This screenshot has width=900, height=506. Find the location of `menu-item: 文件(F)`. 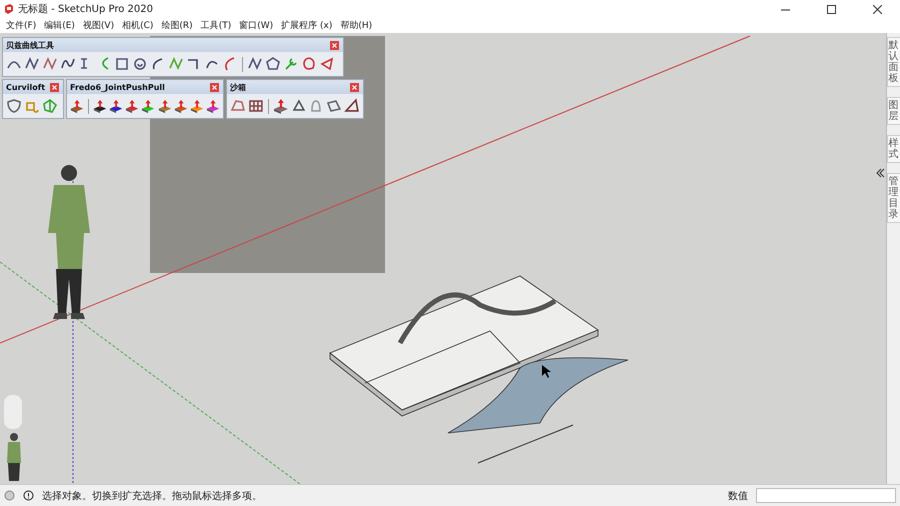

menu-item: 文件(F) is located at coordinates (21, 25).